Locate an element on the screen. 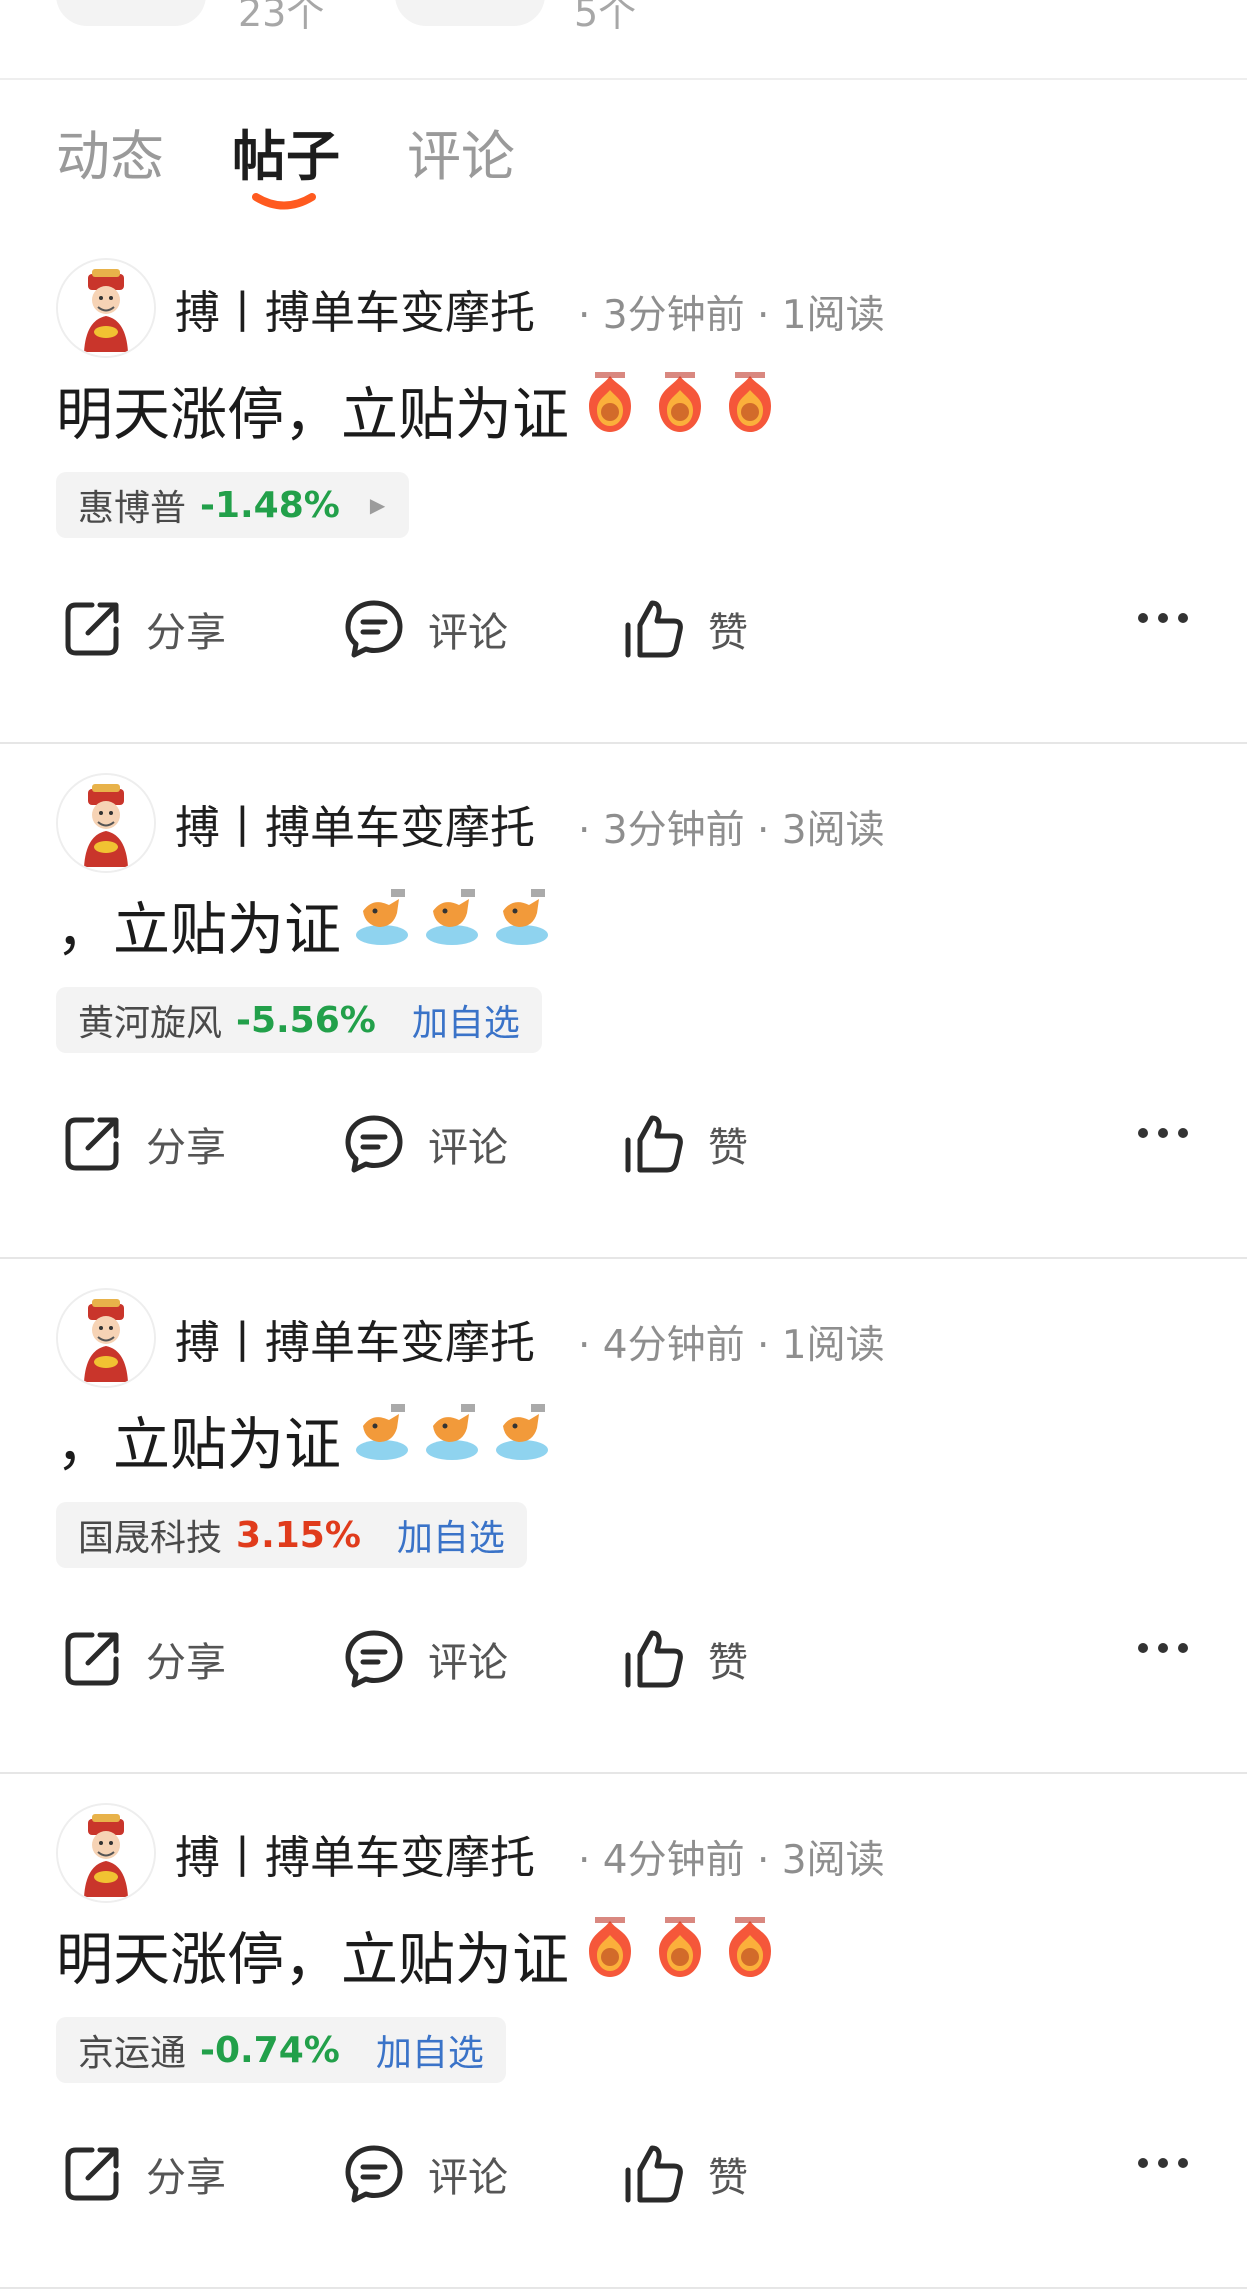 Image resolution: width=1247 pixels, height=2289 pixels. tab-dynamics: 动态 is located at coordinates (110, 151).